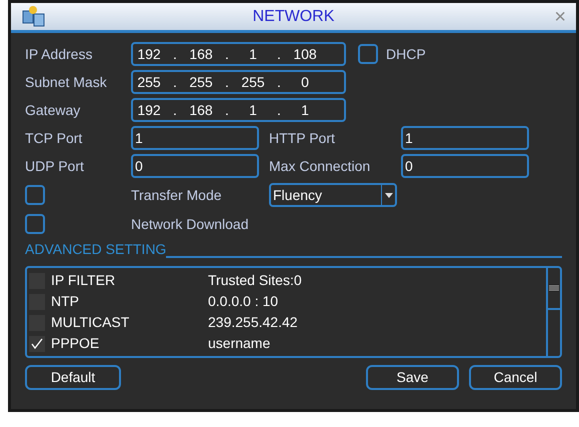 Image resolution: width=579 pixels, height=427 pixels. What do you see at coordinates (177, 195) in the screenshot?
I see `field-label: Transfer Mode` at bounding box center [177, 195].